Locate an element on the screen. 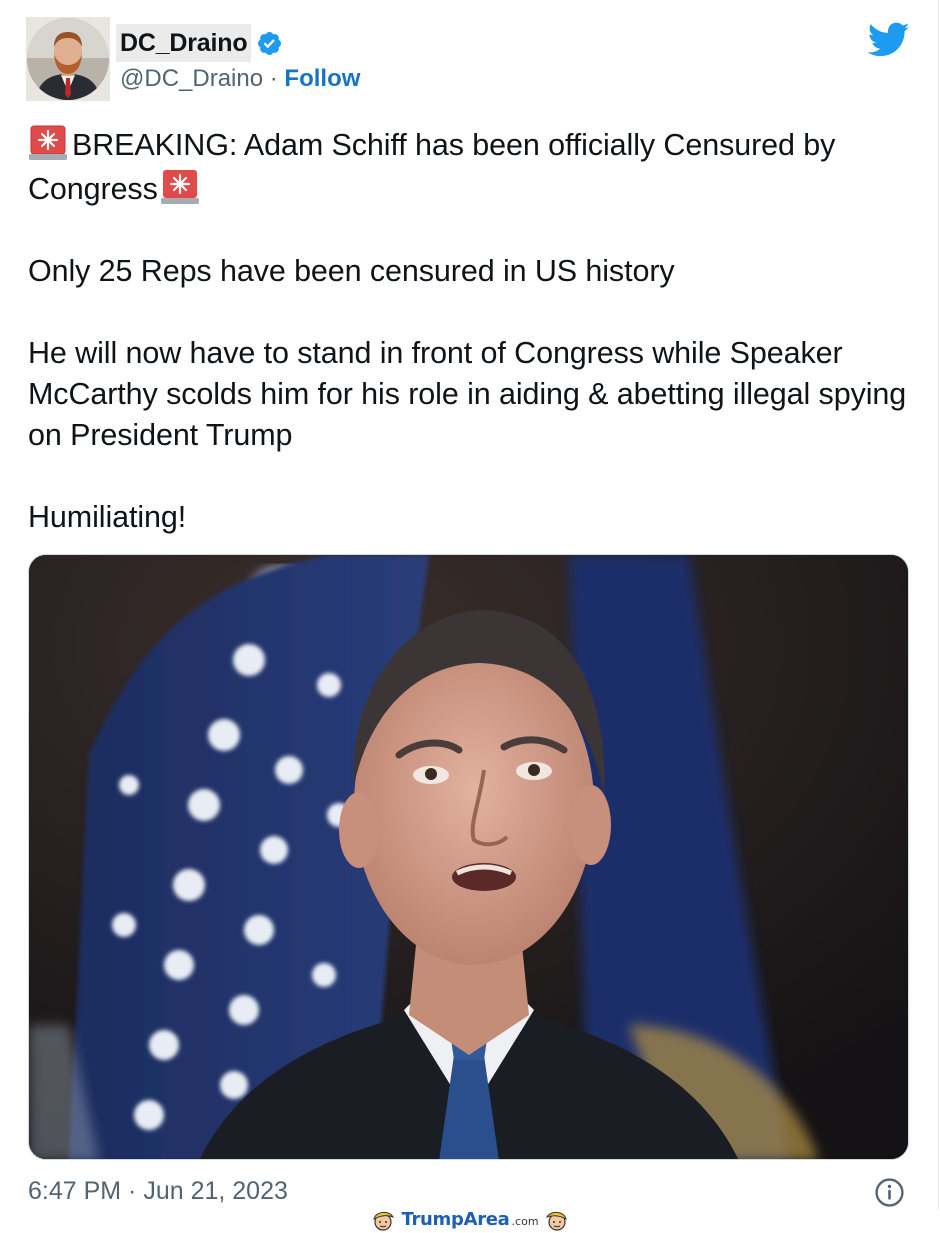 The width and height of the screenshot is (940, 1233). avatar is located at coordinates (68, 59).